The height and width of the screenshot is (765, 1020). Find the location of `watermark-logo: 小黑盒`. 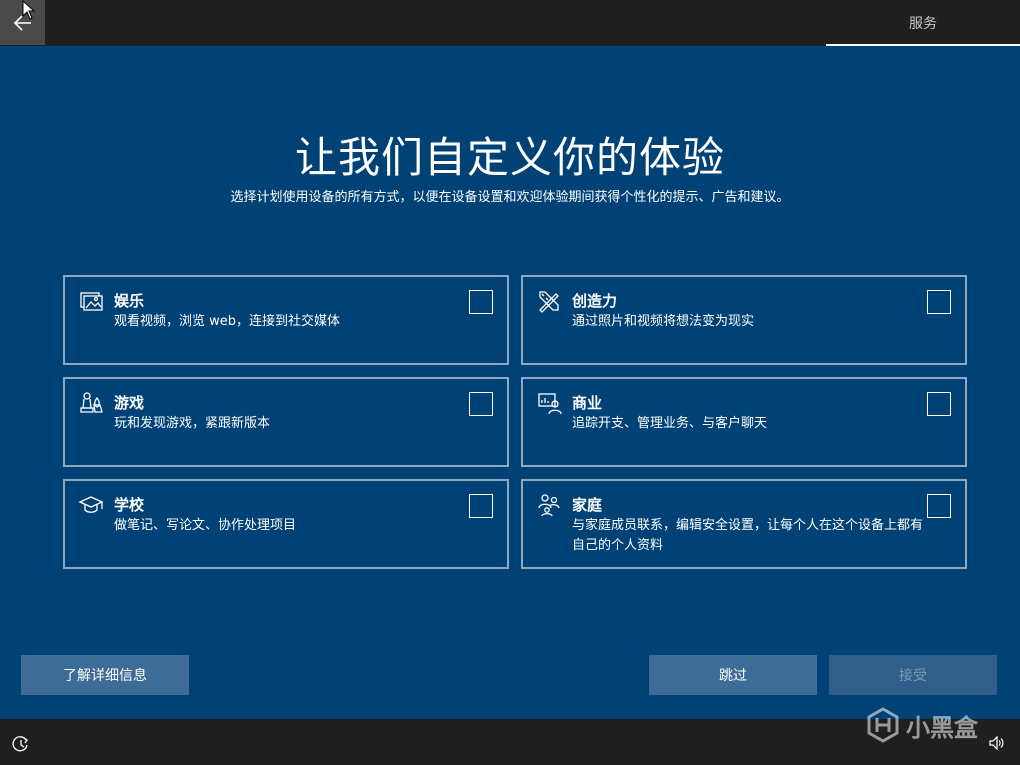

watermark-logo: 小黑盒 is located at coordinates (922, 725).